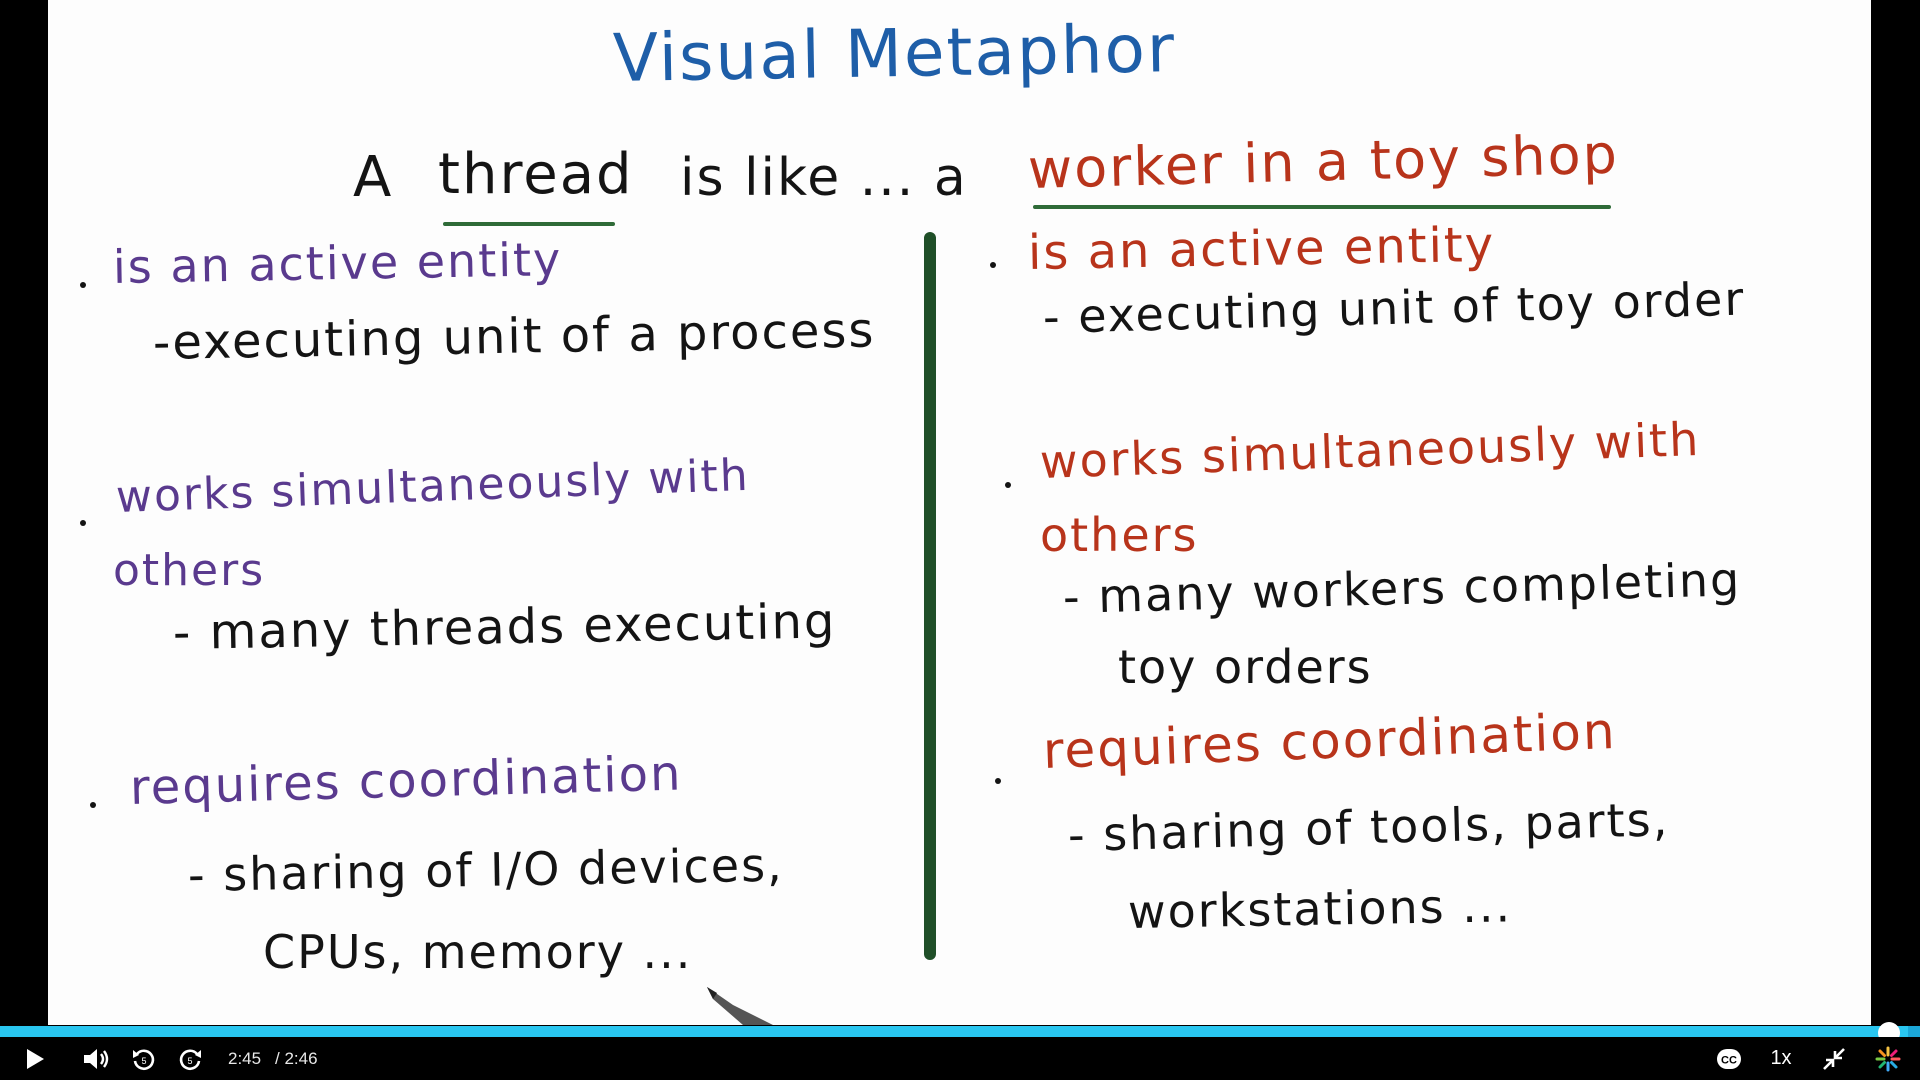  I want to click on speed-button: 1x, so click(1781, 1058).